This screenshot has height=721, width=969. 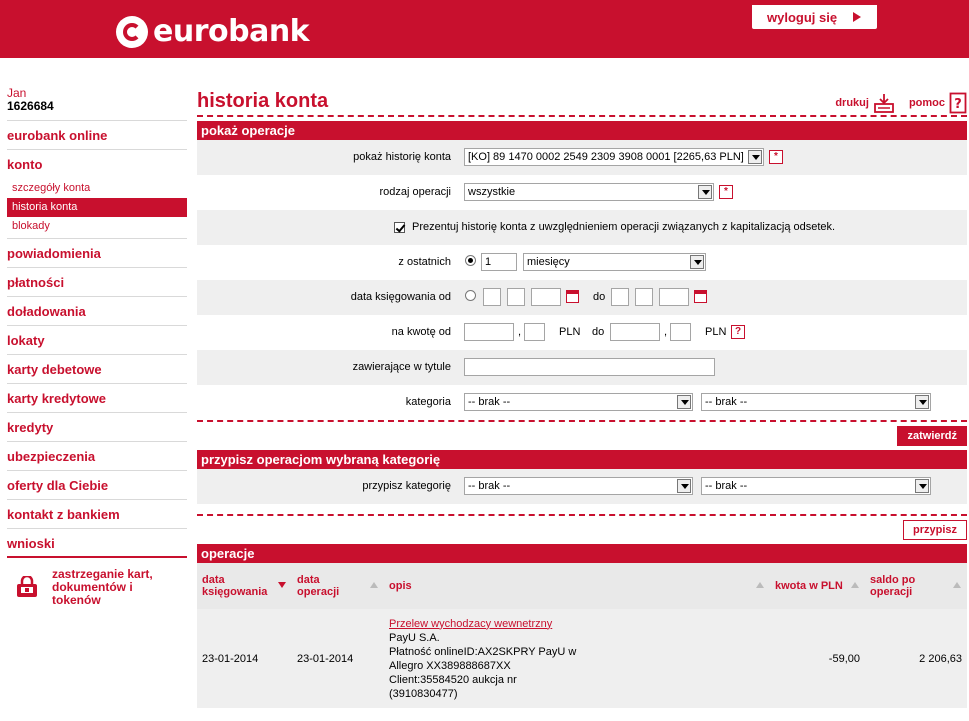 What do you see at coordinates (483, 651) in the screenshot?
I see `desc-line: Płatność onlineID:AX2SKPRY PayU w` at bounding box center [483, 651].